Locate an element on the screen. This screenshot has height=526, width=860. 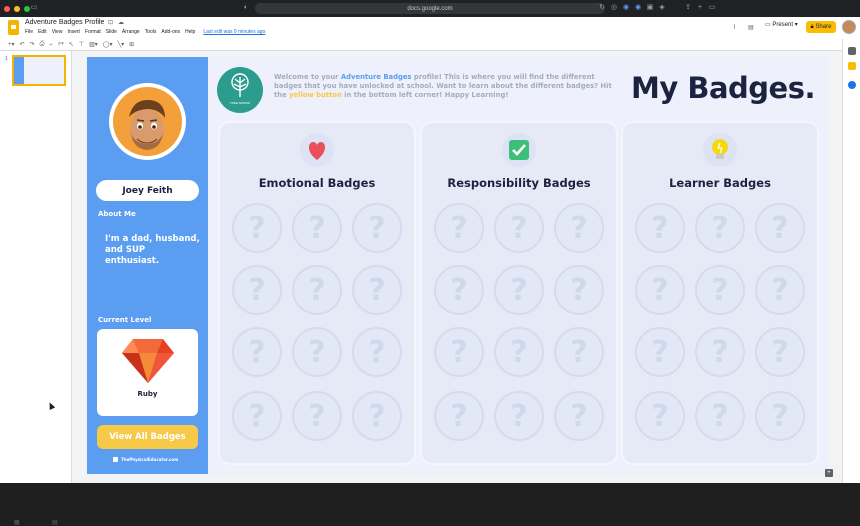
document-title: Adventure Badges Profile is located at coordinates (64, 22).